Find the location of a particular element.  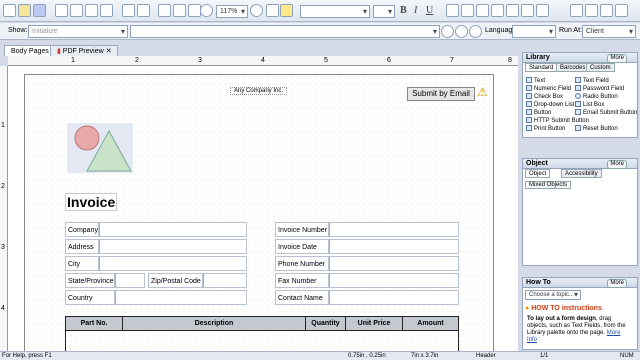

run-at-select: Client is located at coordinates (609, 31).